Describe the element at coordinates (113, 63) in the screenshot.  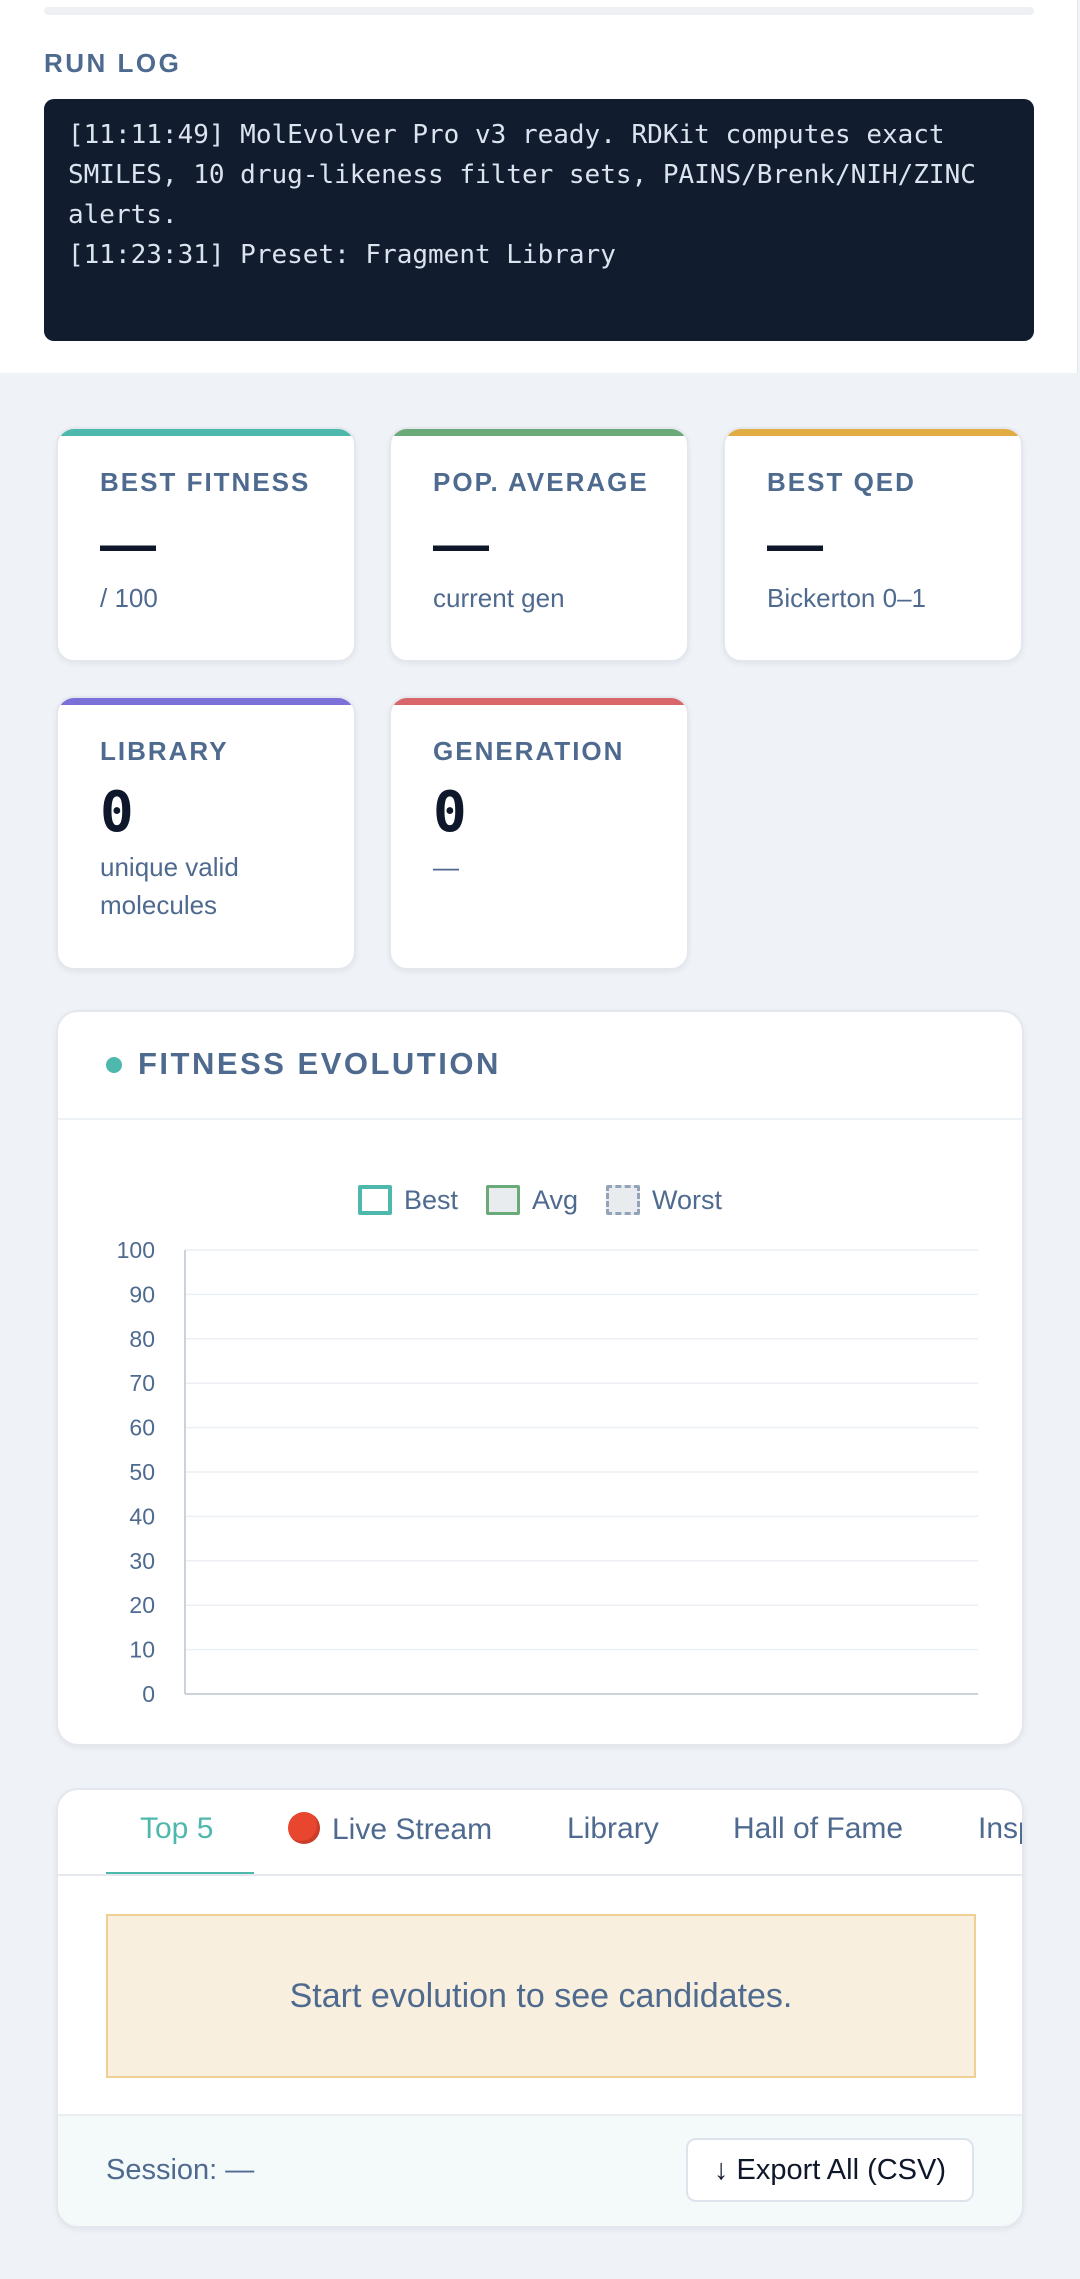
I see `run-log-title: RUN LOG` at that location.